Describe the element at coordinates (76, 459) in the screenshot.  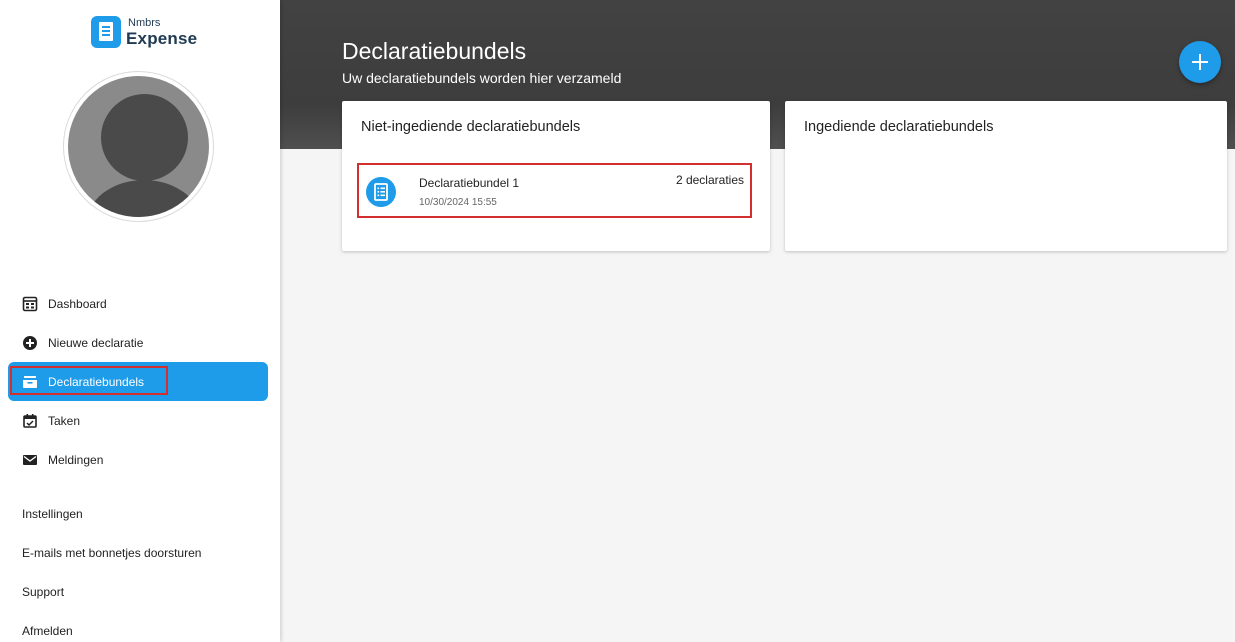
I see `sidebar-item-label: Meldingen` at that location.